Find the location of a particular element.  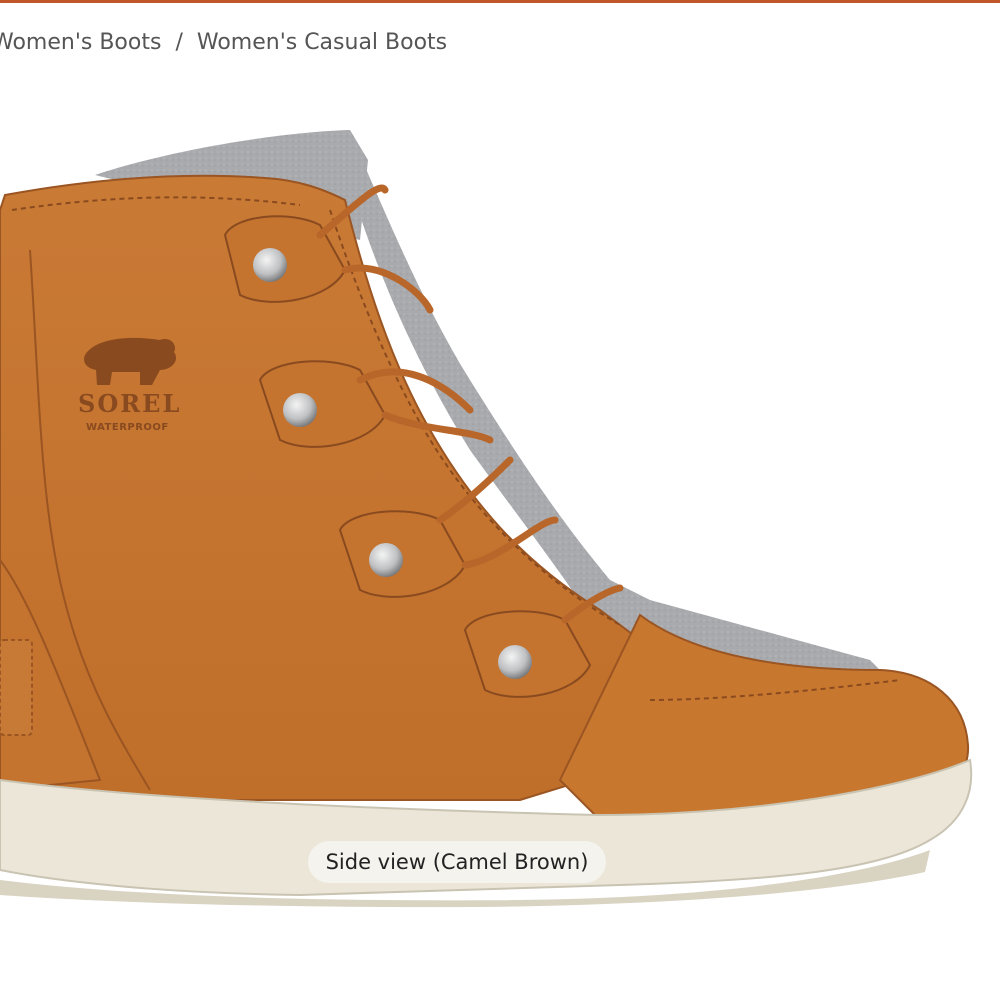

breadcrumb: Women's Boots / Women's Casual Boots is located at coordinates (223, 42).